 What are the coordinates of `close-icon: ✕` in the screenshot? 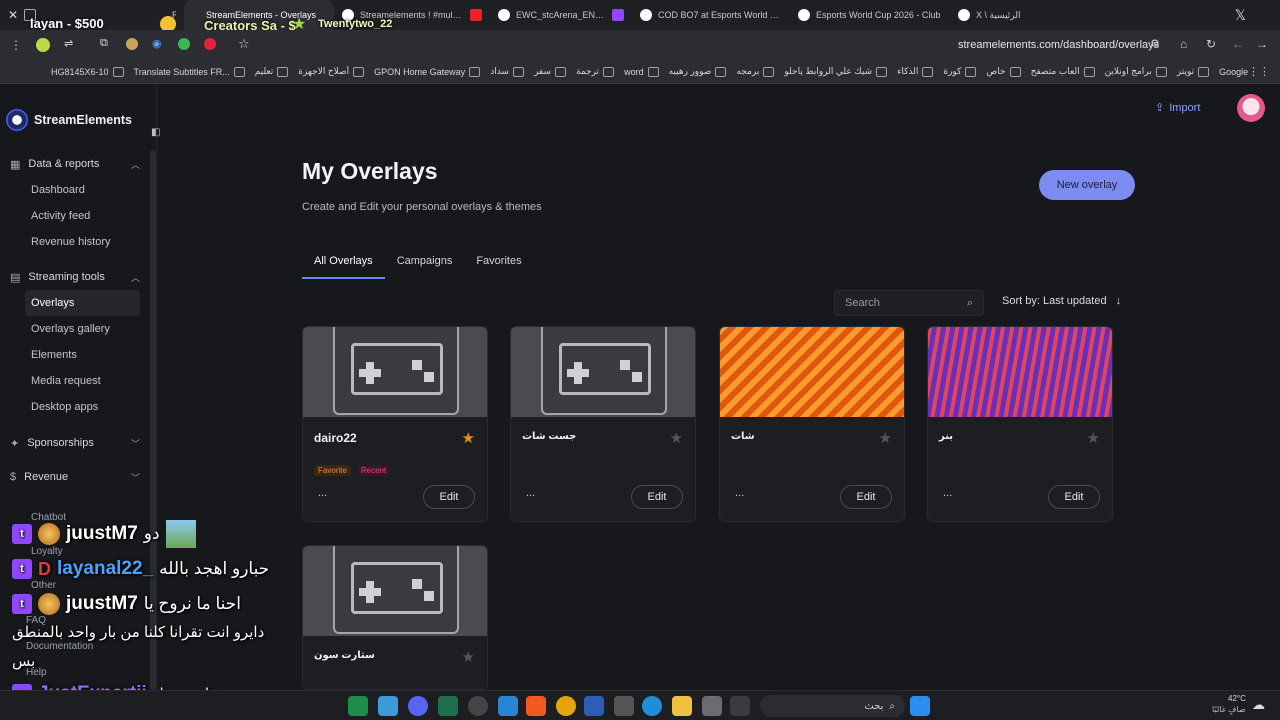 It's located at (13, 15).